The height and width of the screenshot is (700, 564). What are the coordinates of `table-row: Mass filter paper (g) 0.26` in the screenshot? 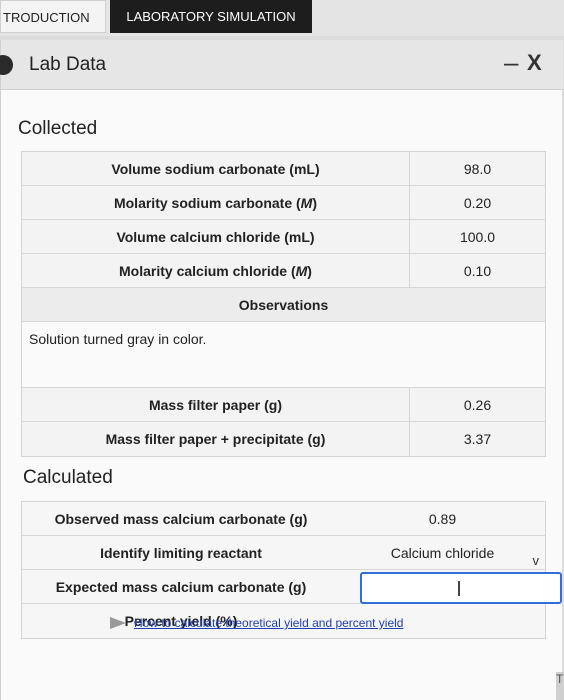 It's located at (283, 405).